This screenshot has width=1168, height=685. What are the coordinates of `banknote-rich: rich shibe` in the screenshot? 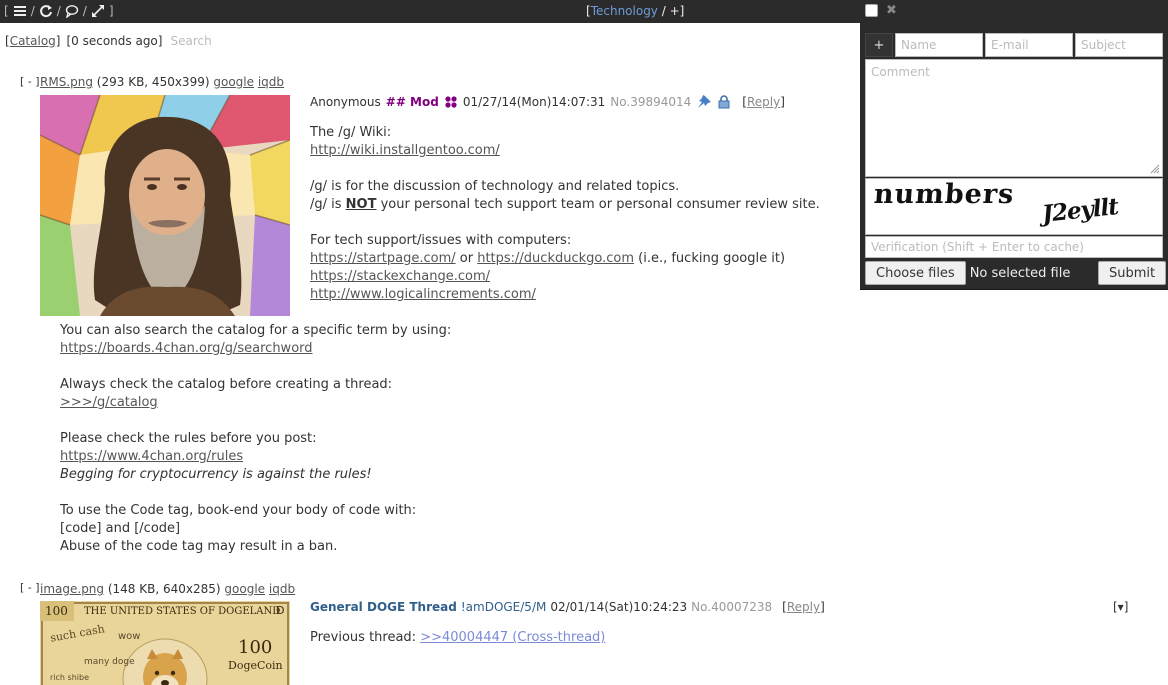 It's located at (69, 677).